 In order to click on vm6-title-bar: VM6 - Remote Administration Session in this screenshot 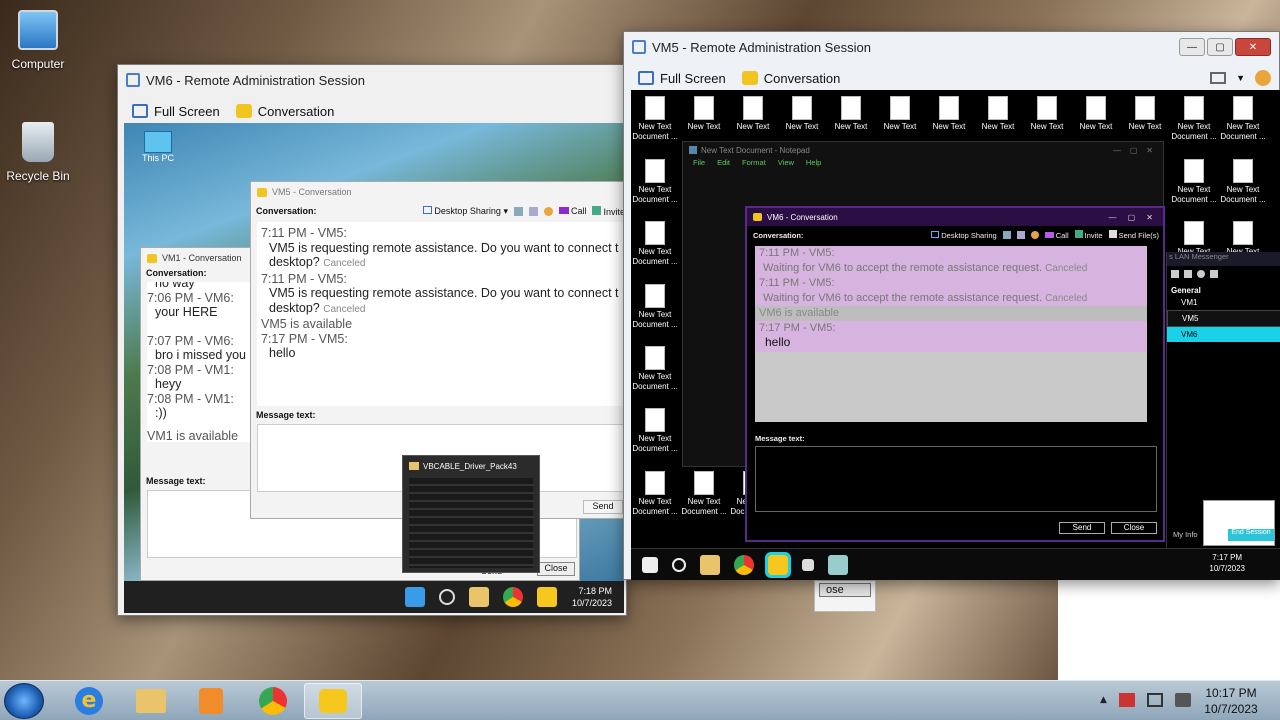, I will do `click(372, 80)`.